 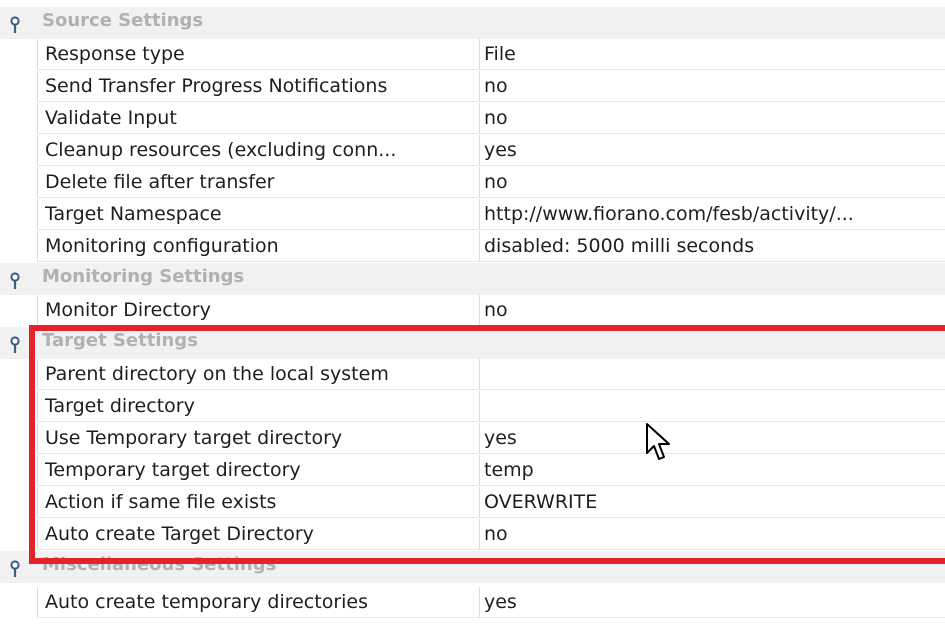 I want to click on mouse-pointer-icon, so click(x=658, y=441).